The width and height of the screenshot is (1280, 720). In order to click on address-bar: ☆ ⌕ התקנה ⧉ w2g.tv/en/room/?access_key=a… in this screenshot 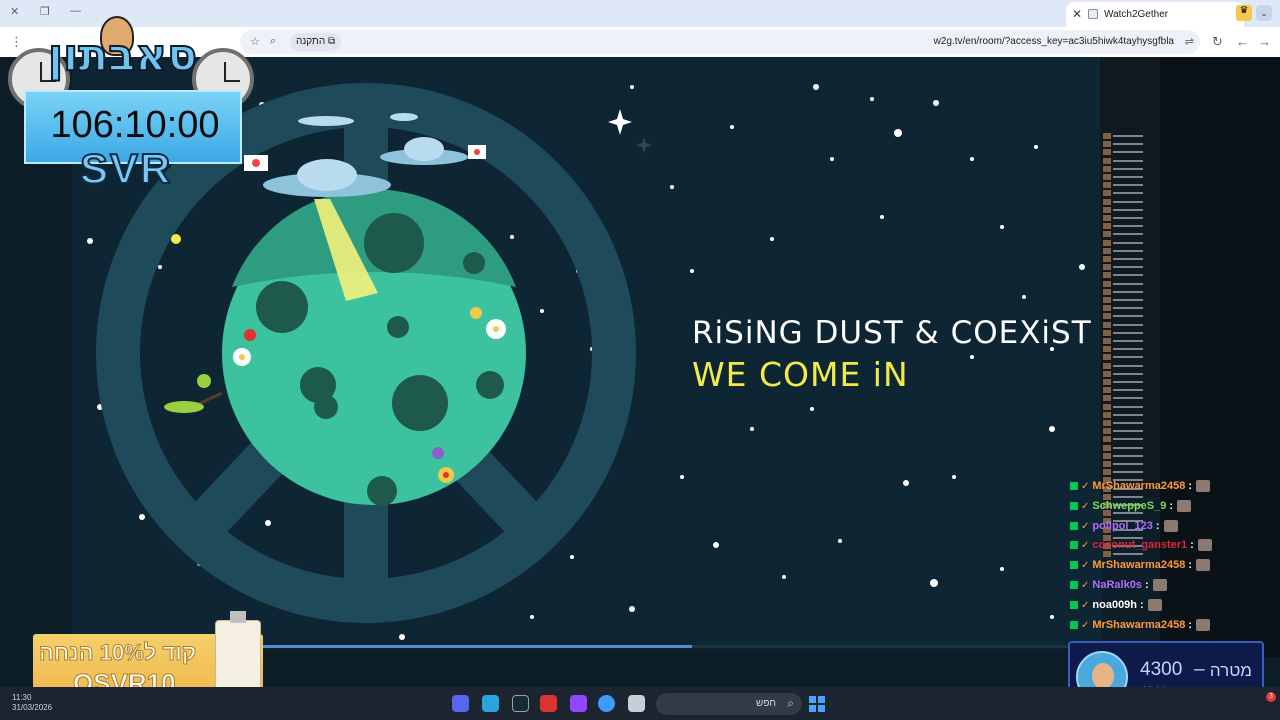, I will do `click(720, 42)`.